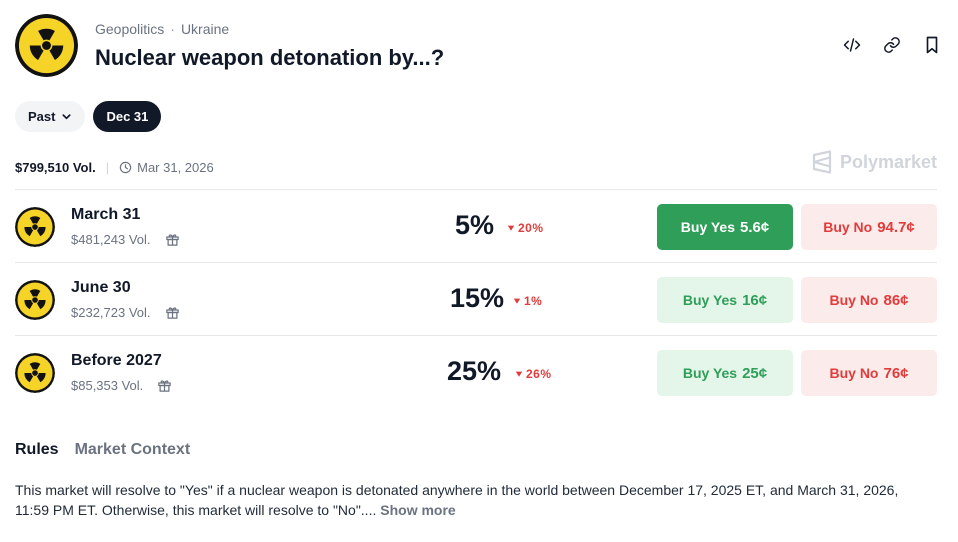 The width and height of the screenshot is (958, 542). What do you see at coordinates (88, 116) in the screenshot?
I see `date-filter: Past Dec 31` at bounding box center [88, 116].